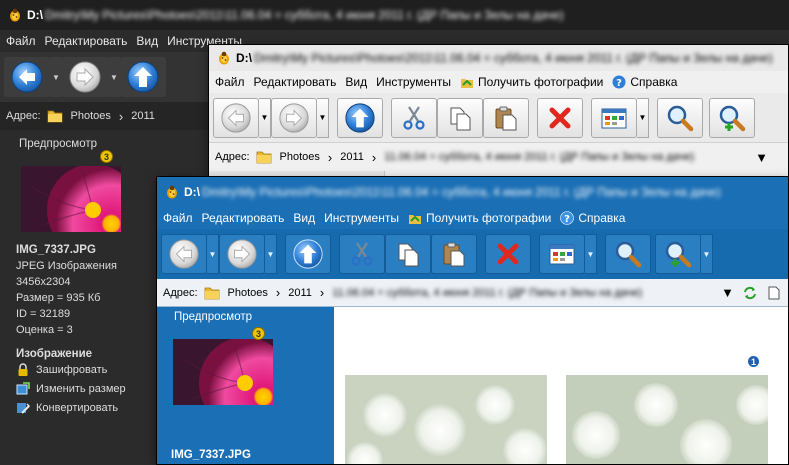 This screenshot has height=465, width=789. I want to click on resize-label: Изменить размер, so click(81, 388).